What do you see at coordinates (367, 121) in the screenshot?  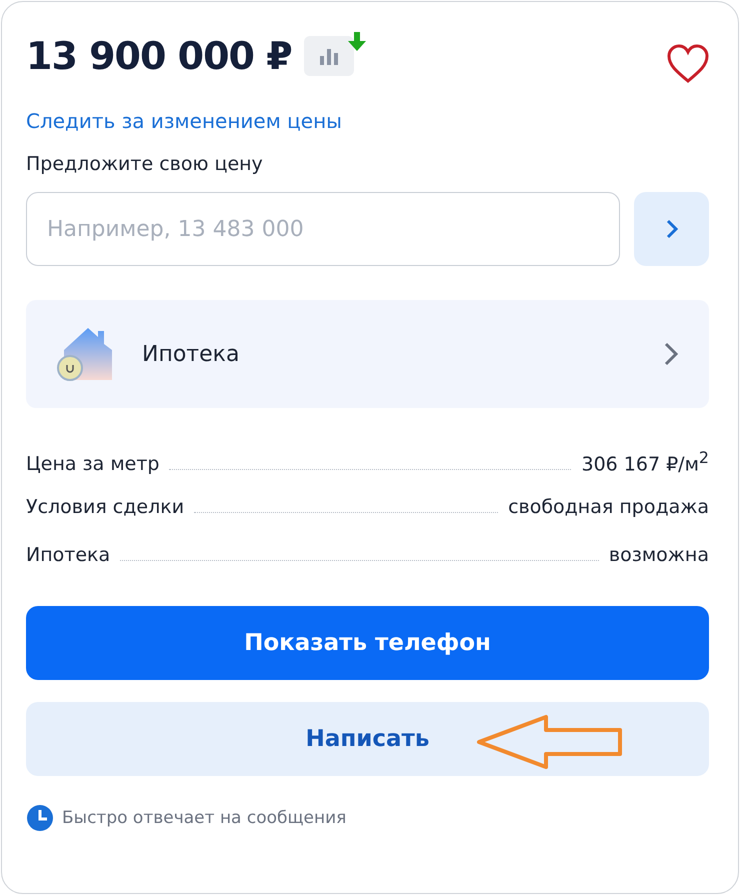 I see `track-price-link: Следить за изменением цены` at bounding box center [367, 121].